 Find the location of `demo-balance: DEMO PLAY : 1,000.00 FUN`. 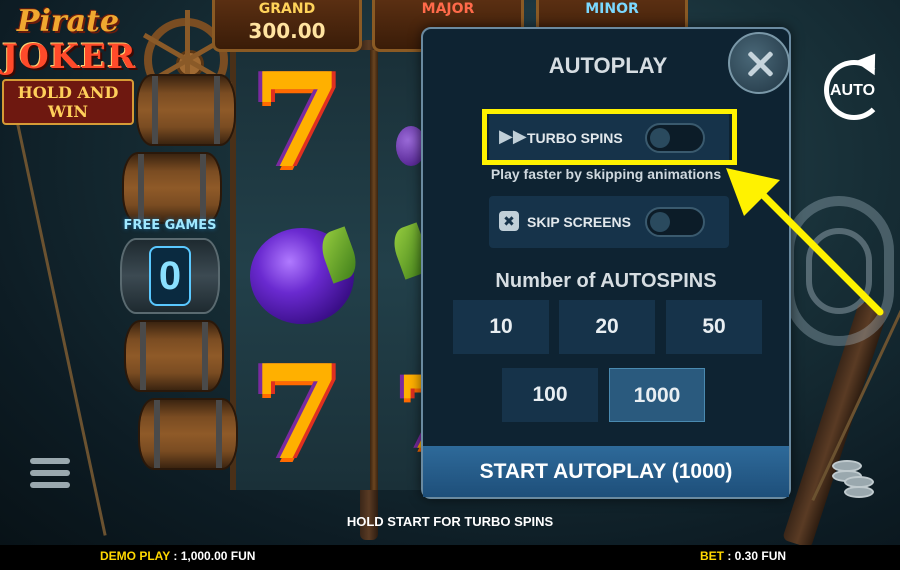

demo-balance: DEMO PLAY : 1,000.00 FUN is located at coordinates (177, 556).